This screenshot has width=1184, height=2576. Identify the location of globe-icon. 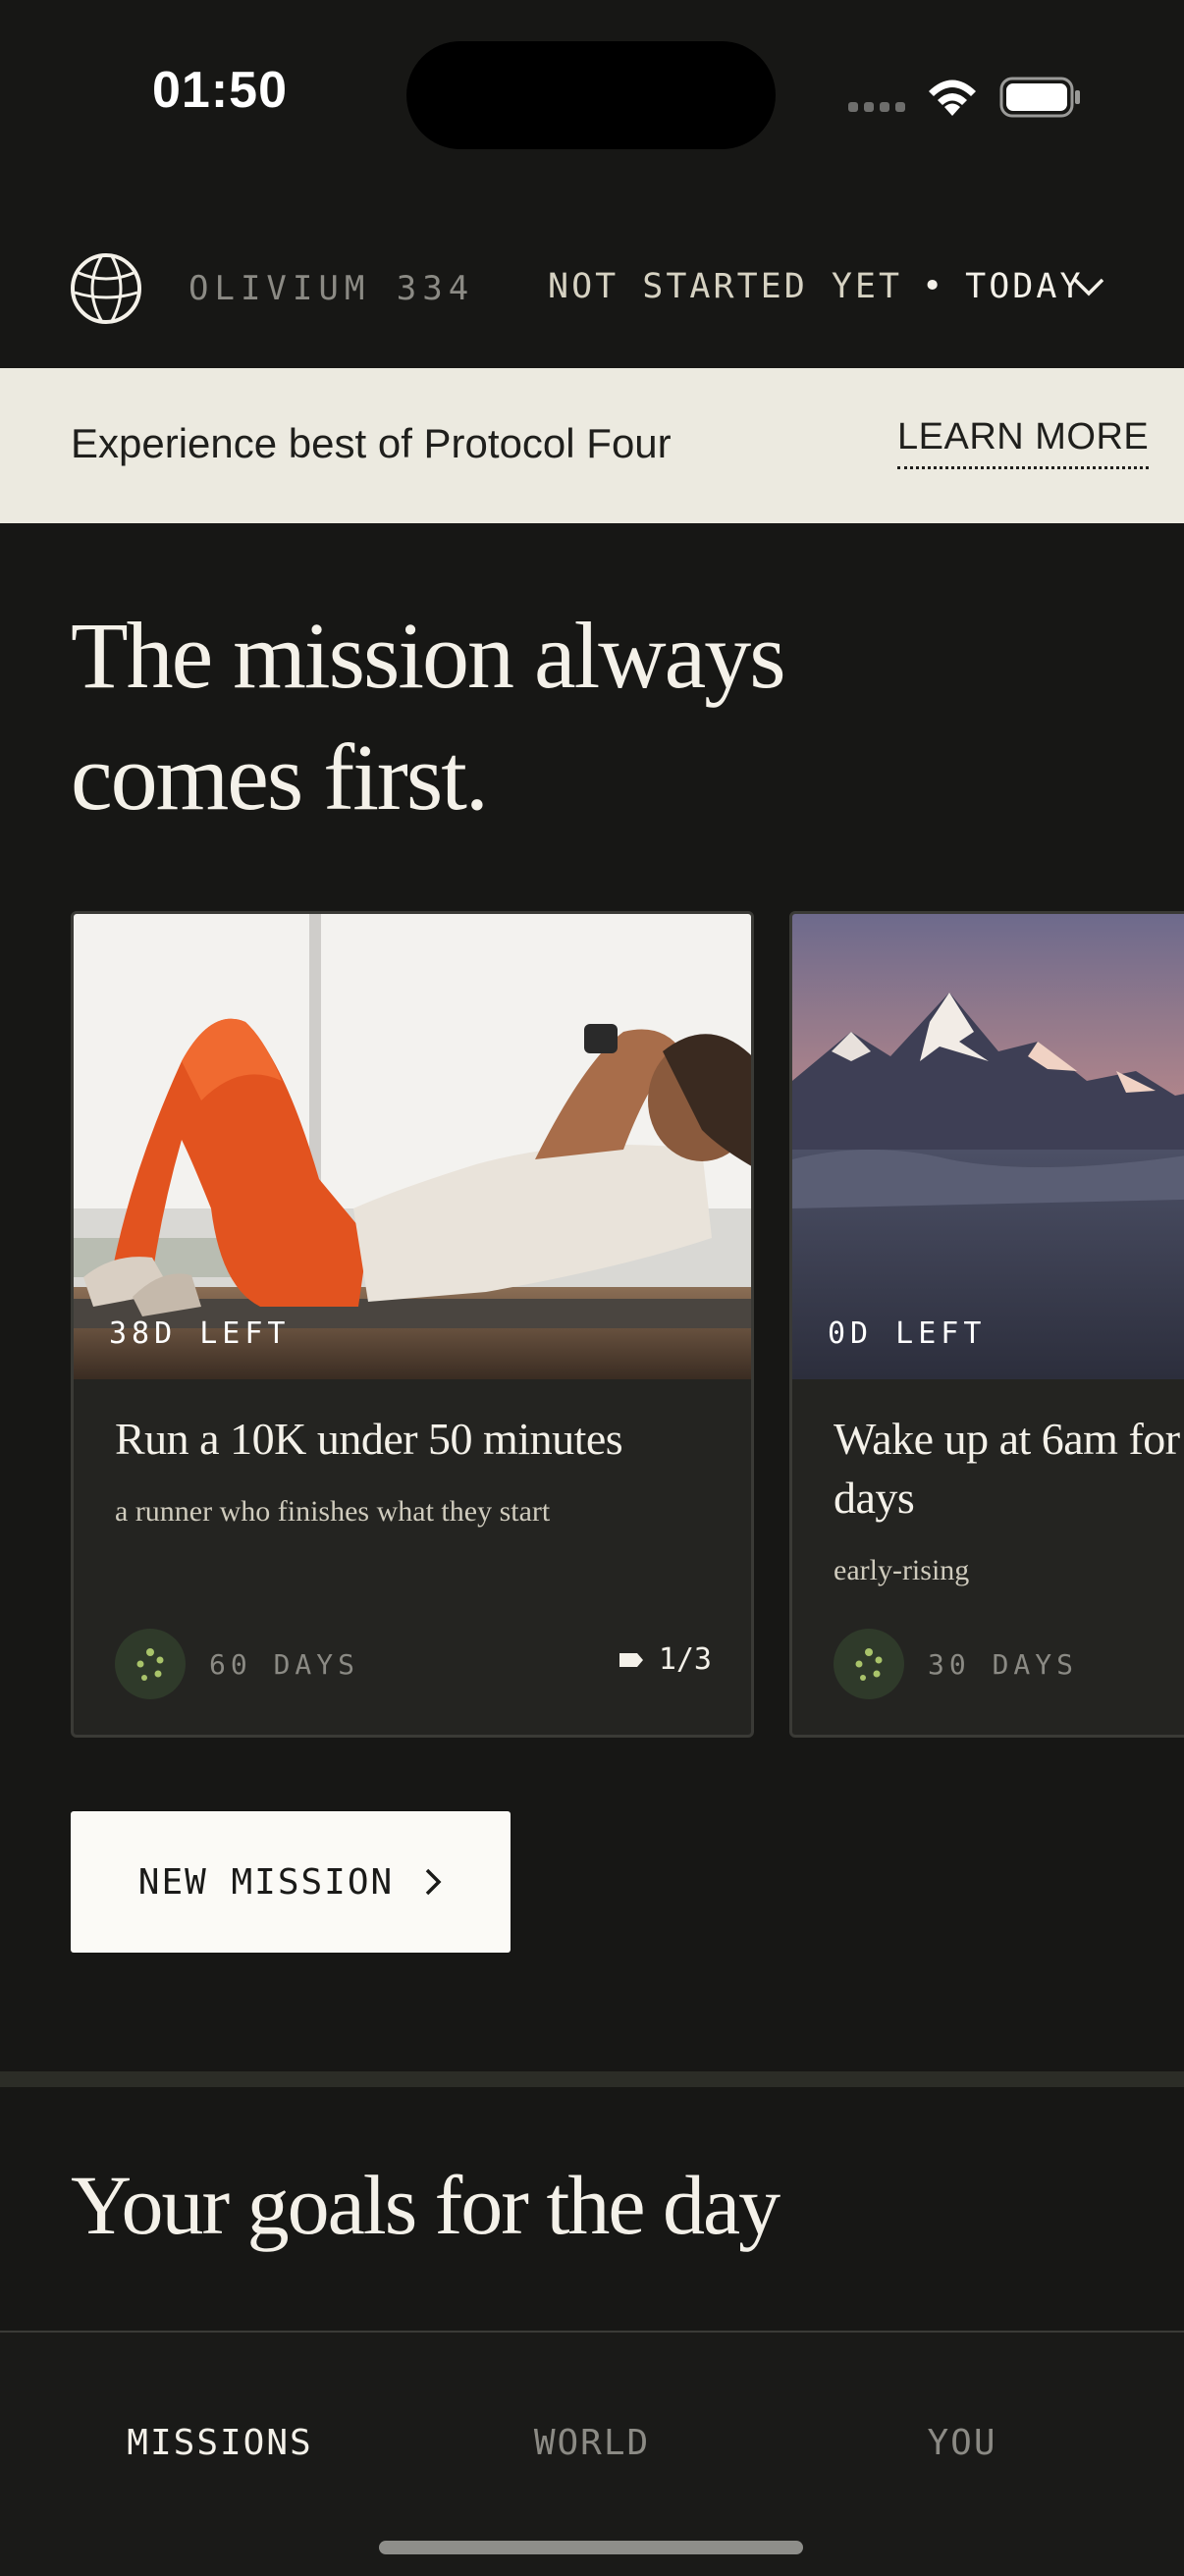
(106, 290).